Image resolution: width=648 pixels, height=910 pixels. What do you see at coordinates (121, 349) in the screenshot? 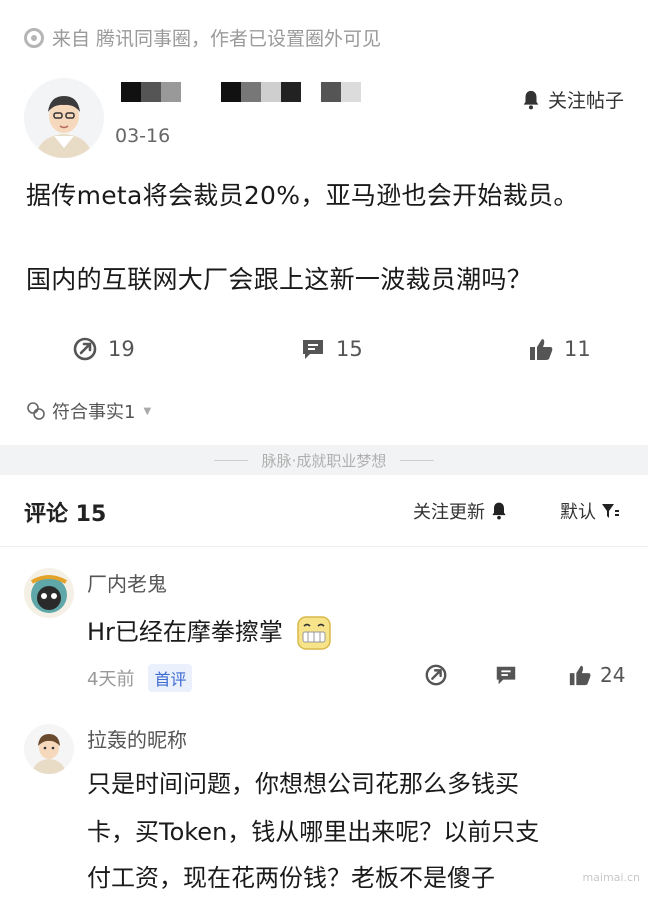
I see `share-count: 19` at bounding box center [121, 349].